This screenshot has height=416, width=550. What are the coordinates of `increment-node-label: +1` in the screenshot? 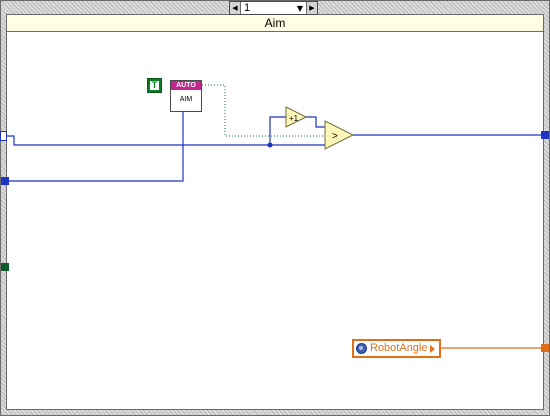 It's located at (294, 118).